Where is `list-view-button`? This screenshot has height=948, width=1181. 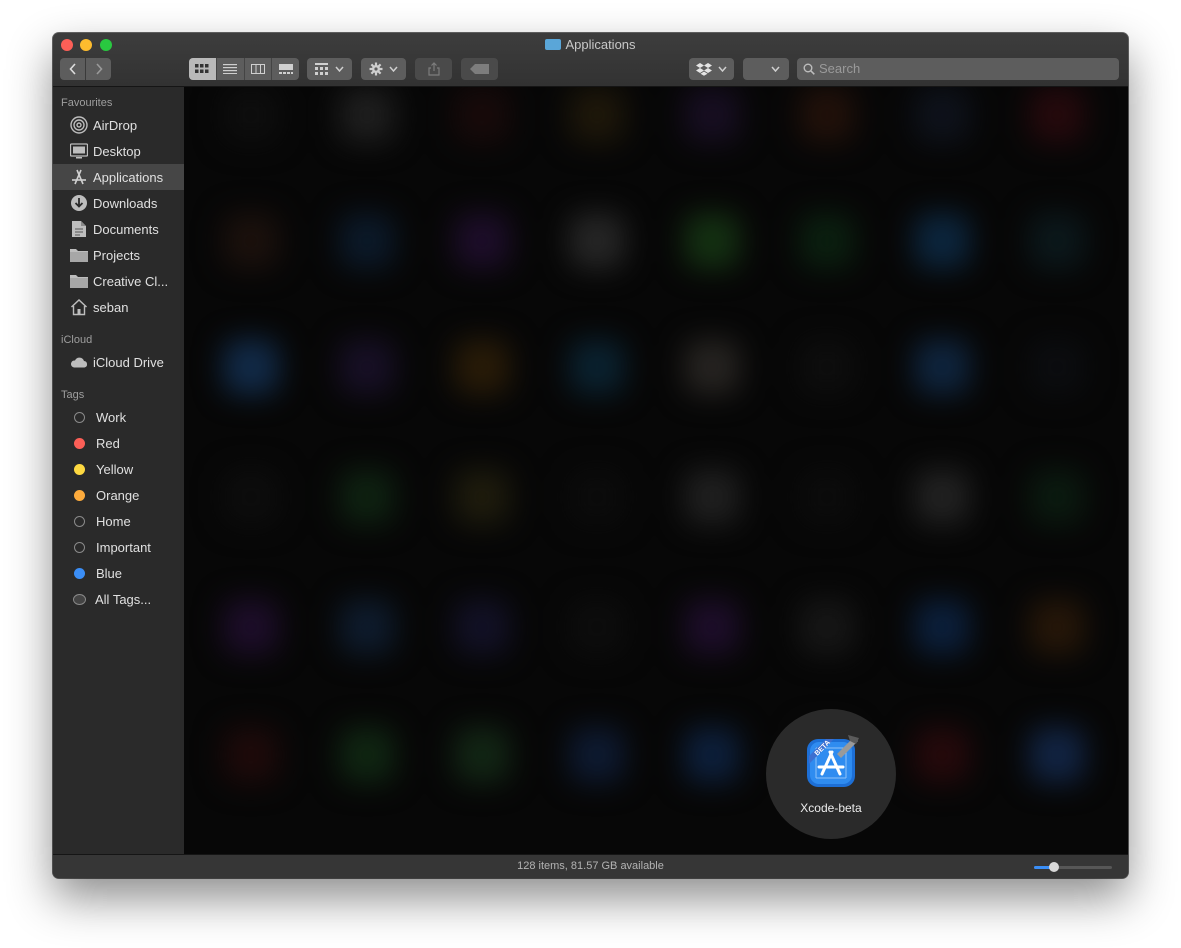
list-view-button is located at coordinates (229, 69).